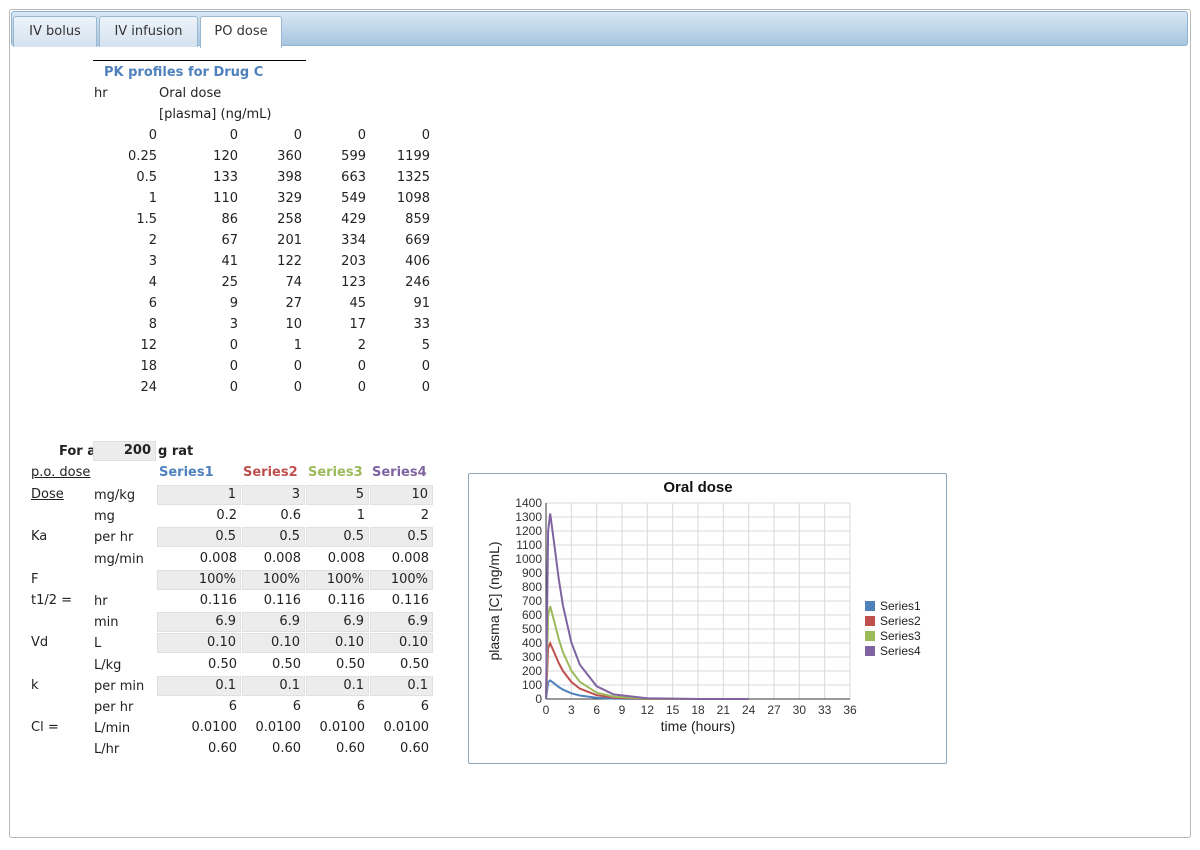 This screenshot has height=850, width=1200. What do you see at coordinates (900, 621) in the screenshot?
I see `legend-label-2: Series2` at bounding box center [900, 621].